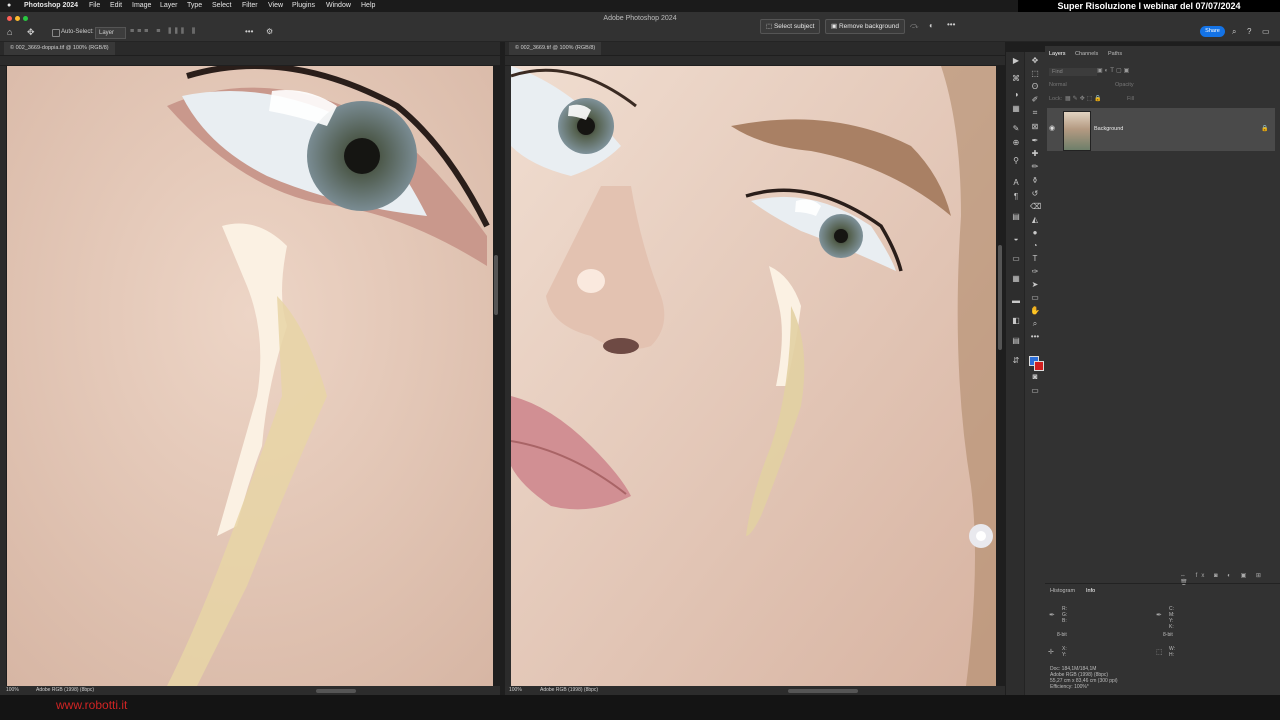 The width and height of the screenshot is (1280, 720). What do you see at coordinates (1016, 239) in the screenshot?
I see `glyphs-icon: ◒` at bounding box center [1016, 239].